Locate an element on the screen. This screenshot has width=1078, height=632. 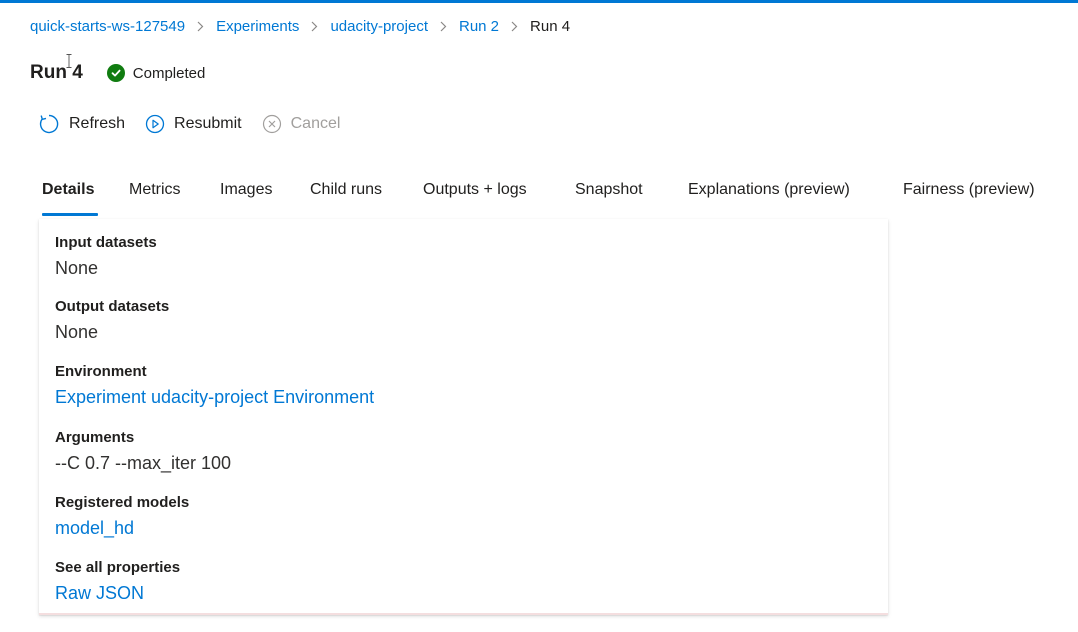
play-circle-icon is located at coordinates (155, 124).